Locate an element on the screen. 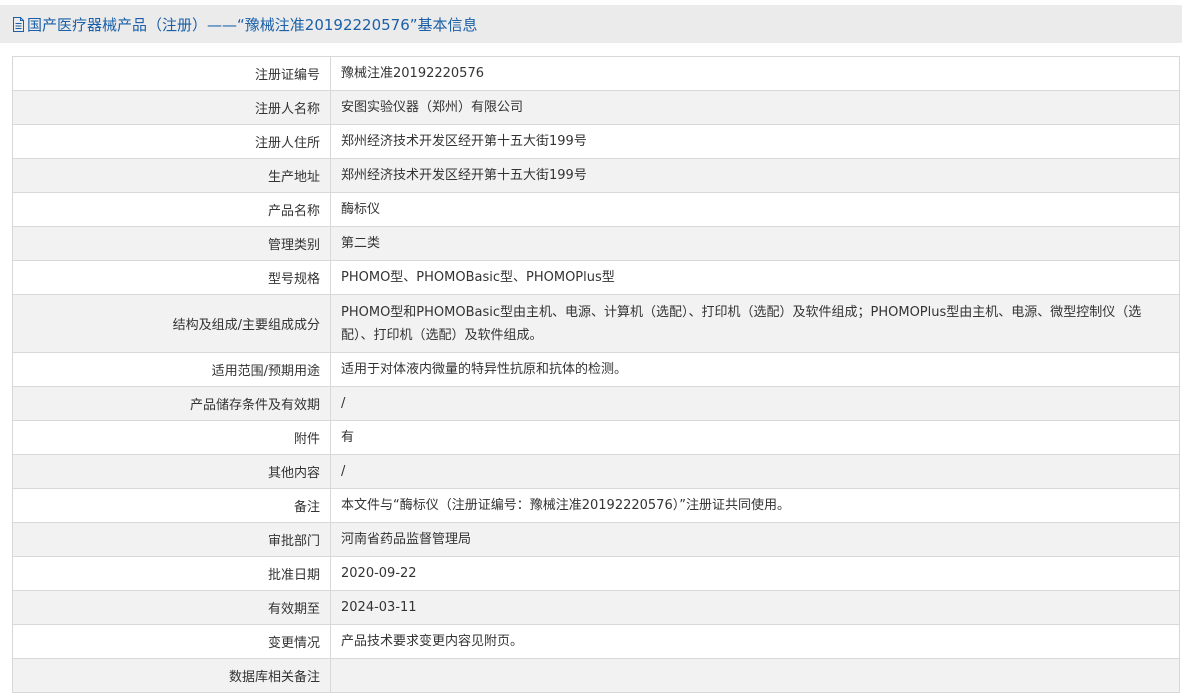 This screenshot has height=693, width=1182. document-icon is located at coordinates (18, 24).